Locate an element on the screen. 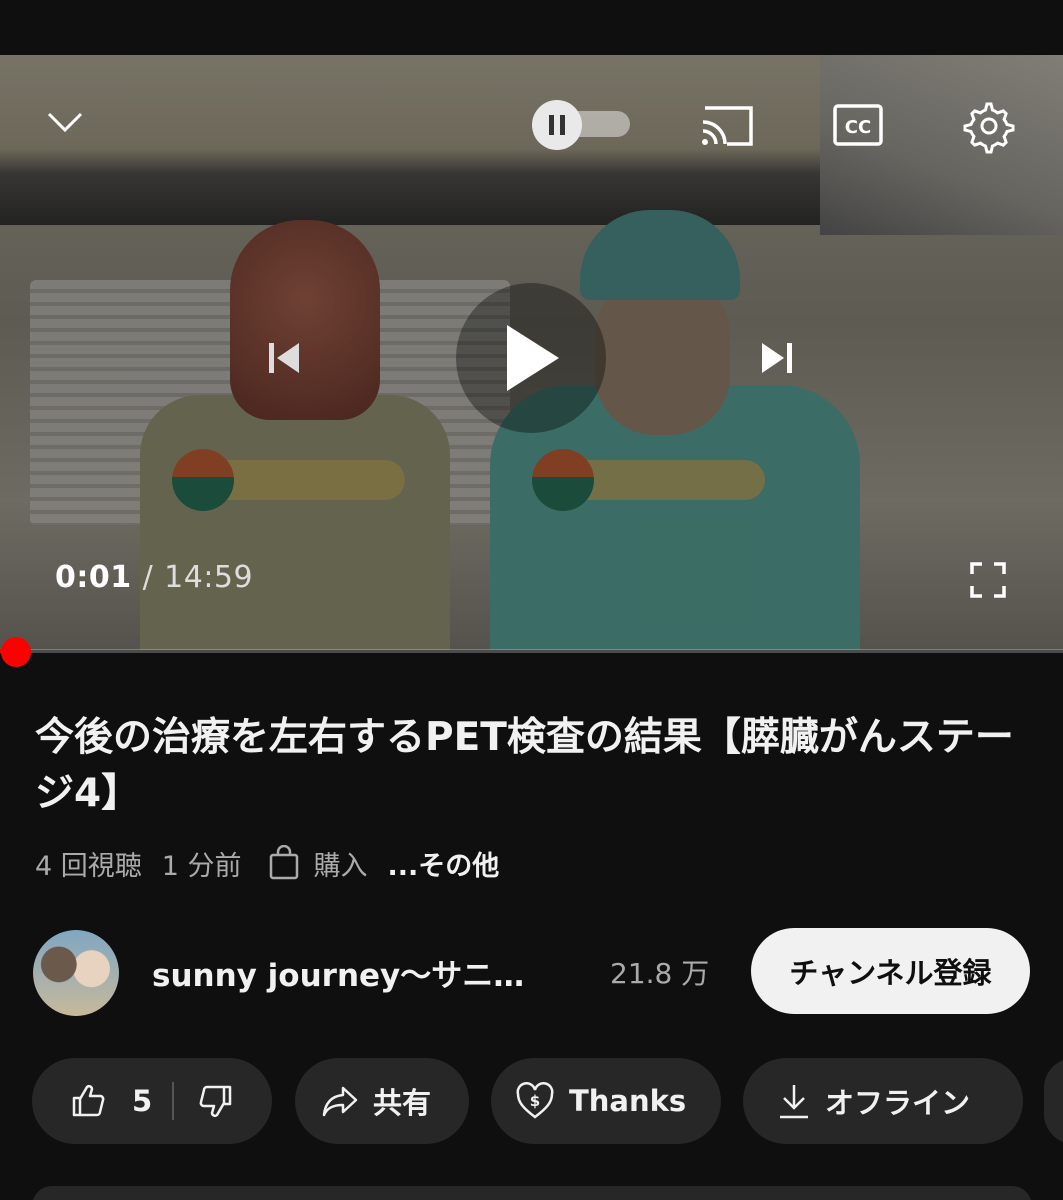 The height and width of the screenshot is (1200, 1063). subscribe-button: チャンネル登録 is located at coordinates (890, 971).